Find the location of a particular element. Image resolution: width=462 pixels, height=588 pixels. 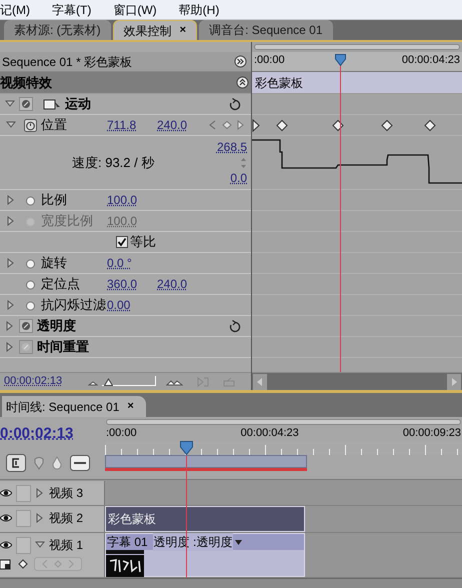

panel-tab: 素材源: (无素材) is located at coordinates (57, 30).